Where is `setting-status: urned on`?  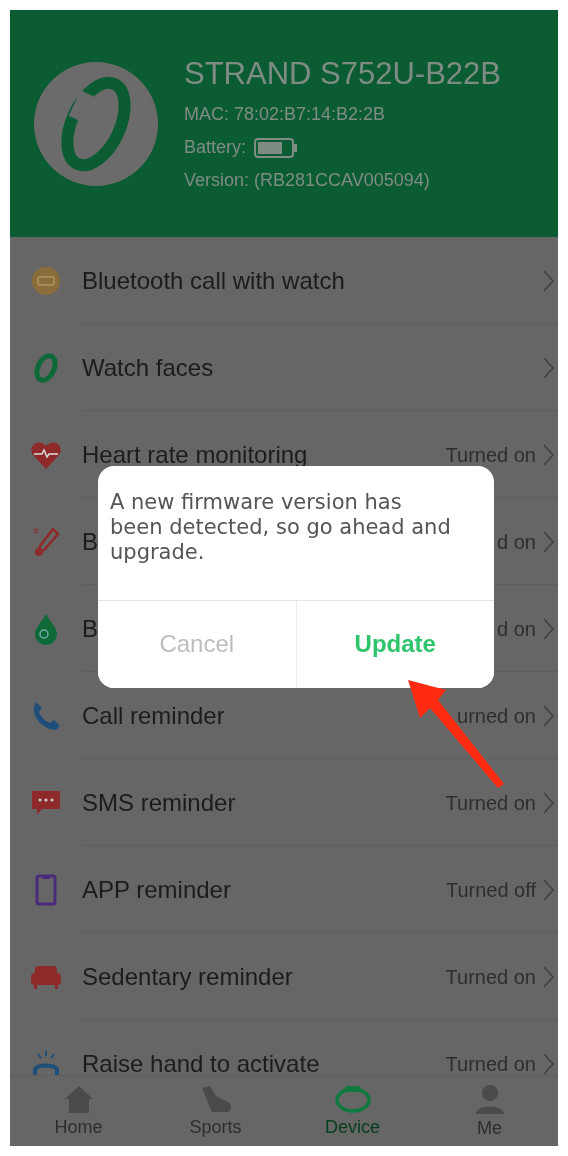 setting-status: urned on is located at coordinates (496, 715).